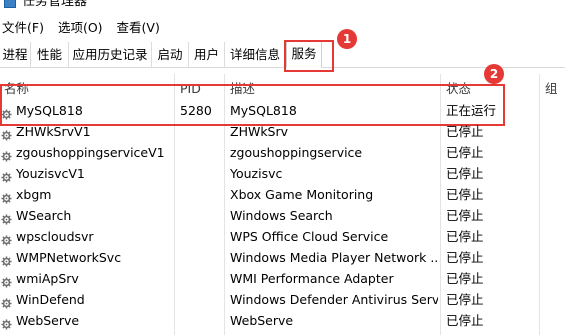  Describe the element at coordinates (296, 152) in the screenshot. I see `service-description: zgoushoppingservice` at that location.